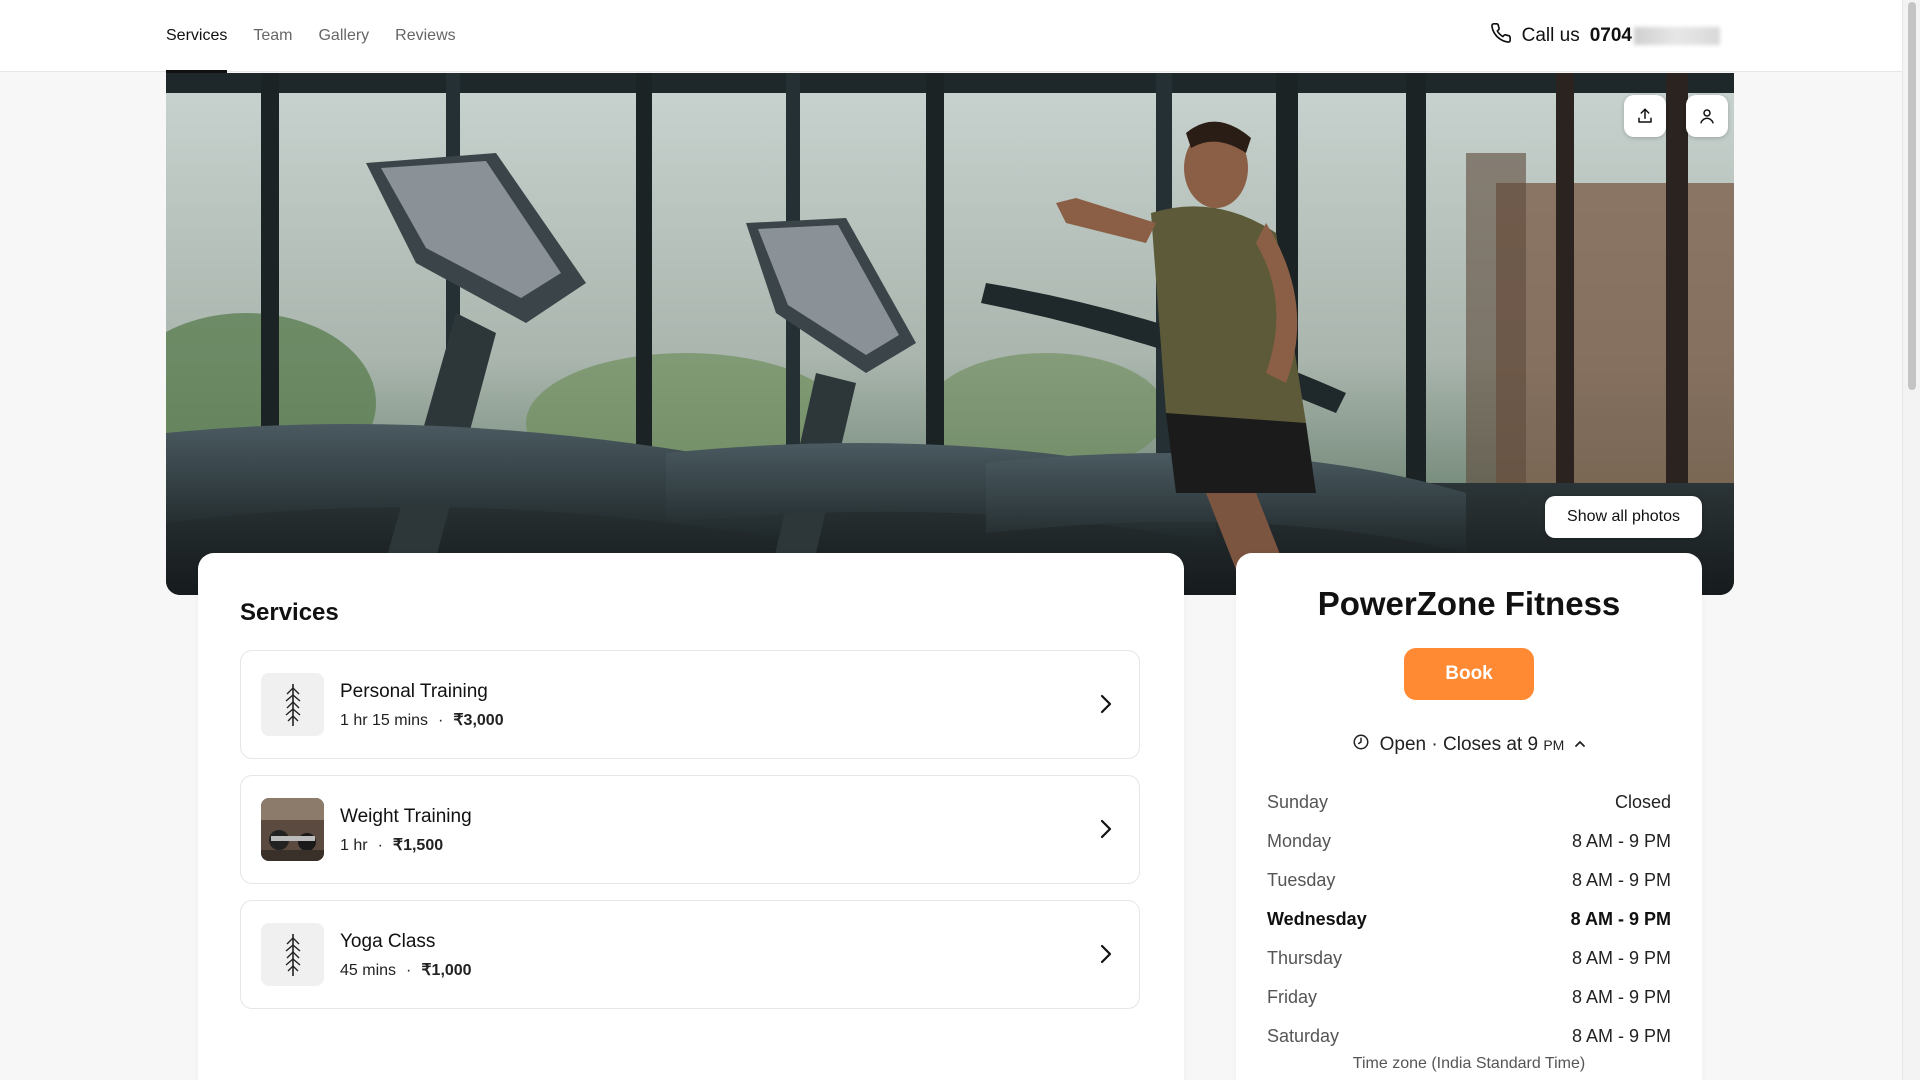  I want to click on hours-row-friday: Friday 8 AM - 9 PM, so click(1469, 997).